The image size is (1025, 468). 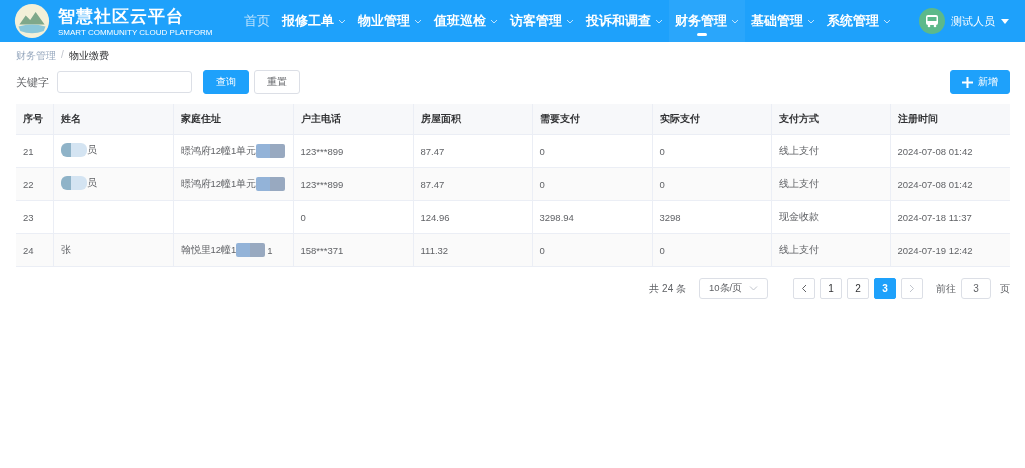 What do you see at coordinates (1005, 21) in the screenshot?
I see `caret-icon` at bounding box center [1005, 21].